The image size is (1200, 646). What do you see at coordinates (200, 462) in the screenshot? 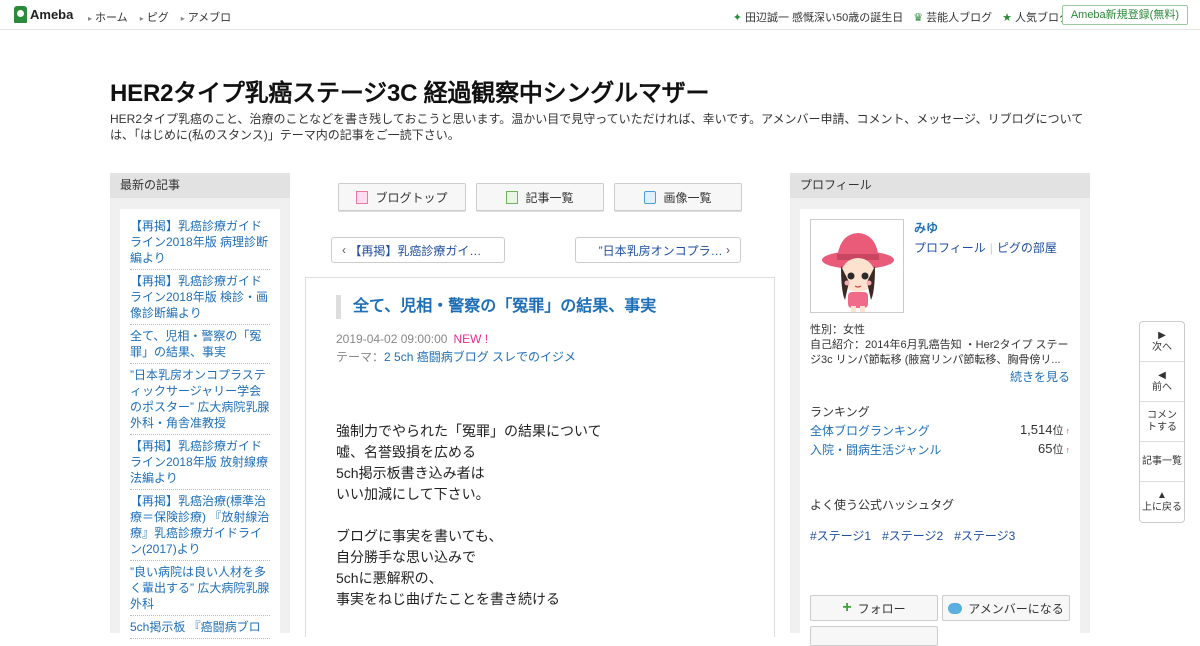
I see `recent-article-link: 【再掲】乳癌診療ガイドライン2018年版 放射線療法編より` at bounding box center [200, 462].